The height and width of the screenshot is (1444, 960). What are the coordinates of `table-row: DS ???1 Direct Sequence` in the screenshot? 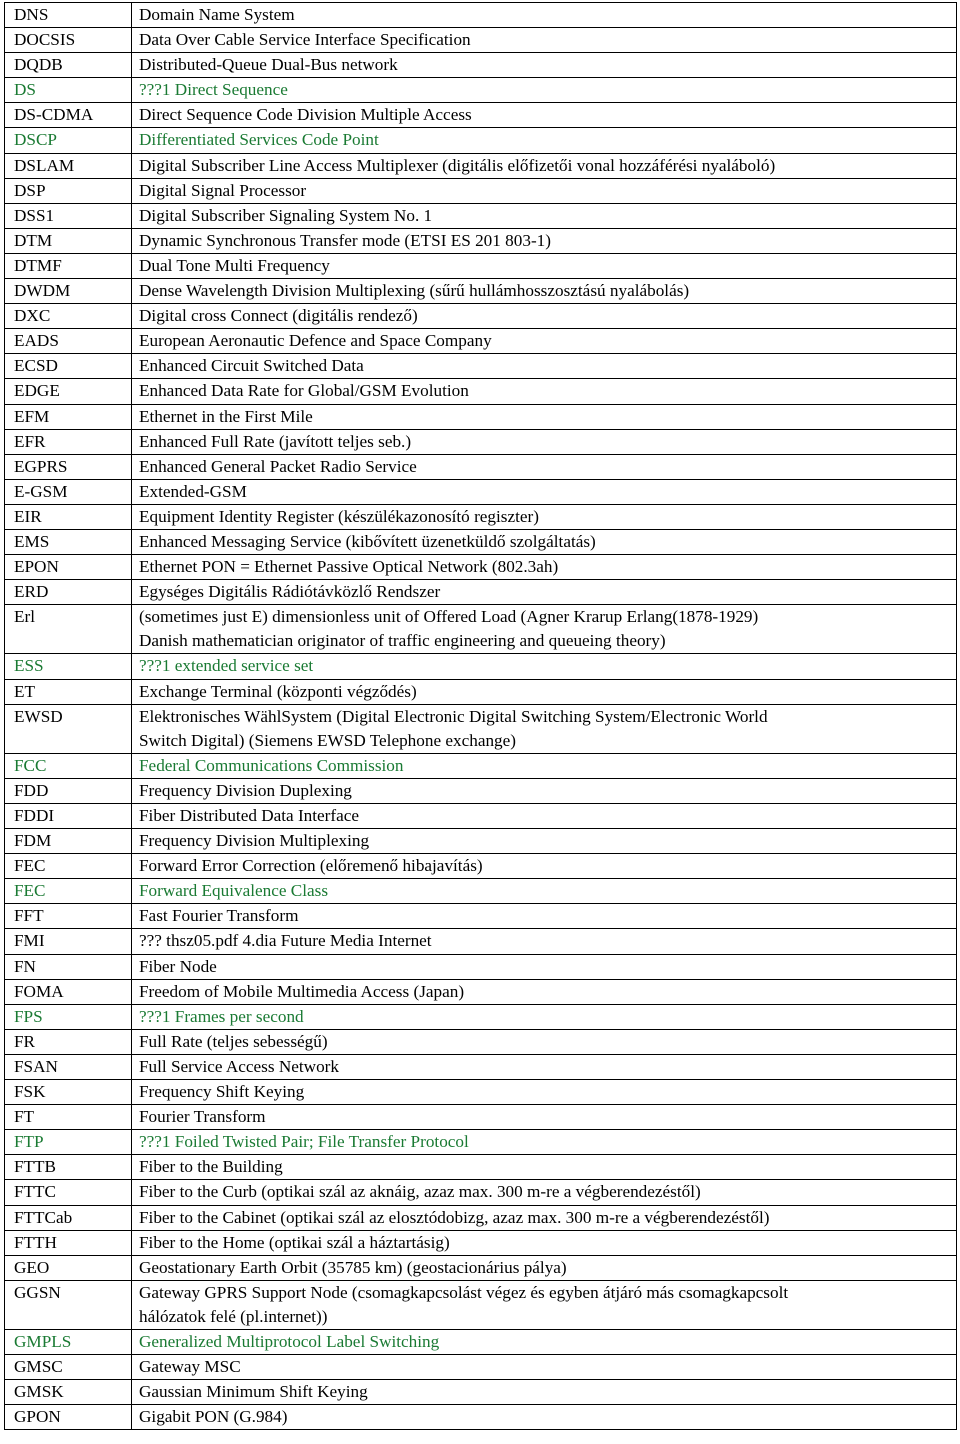 It's located at (480, 90).